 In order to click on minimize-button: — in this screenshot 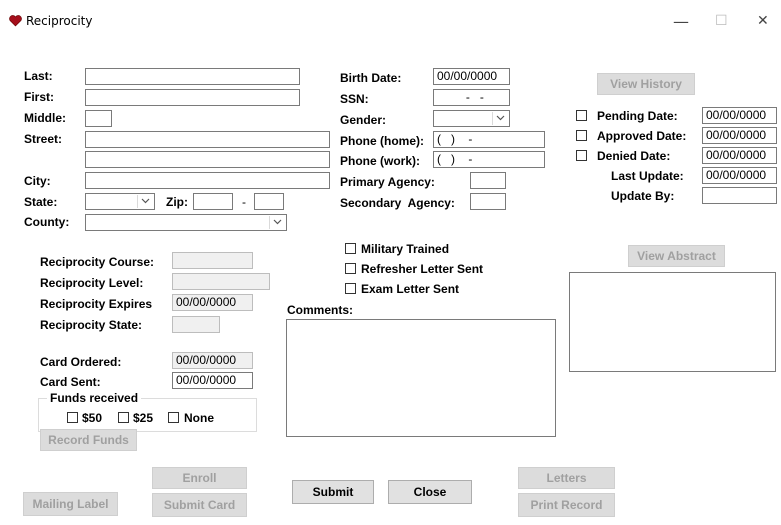, I will do `click(681, 21)`.